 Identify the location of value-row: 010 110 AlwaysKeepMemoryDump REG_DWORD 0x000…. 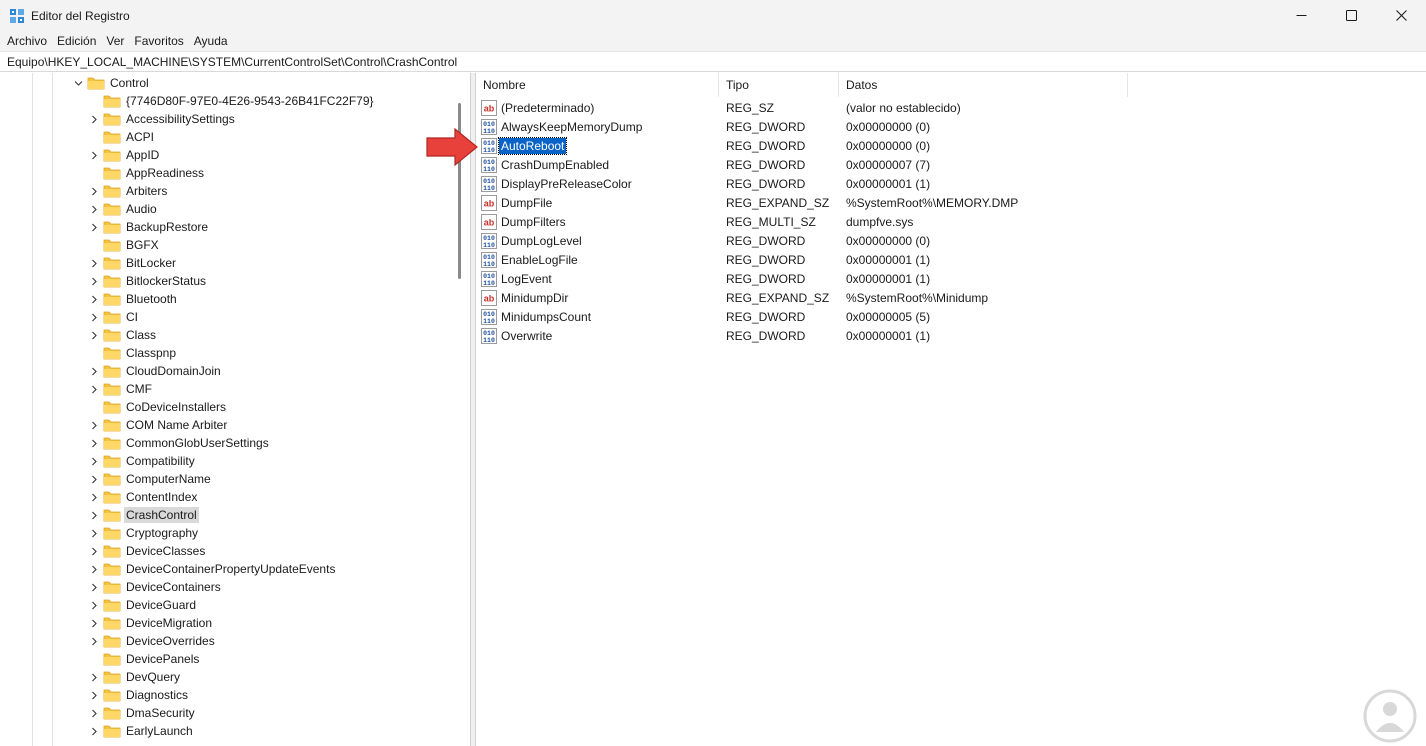
(802, 126).